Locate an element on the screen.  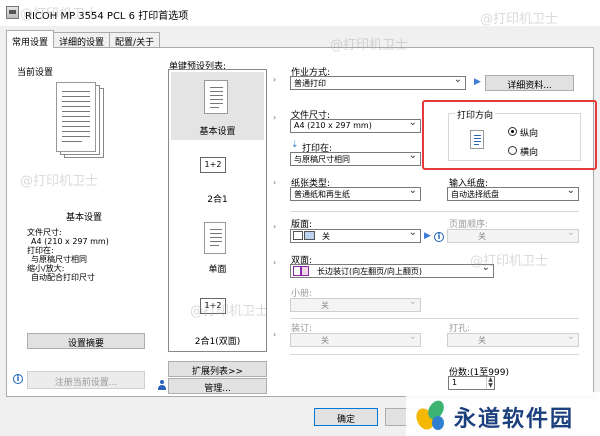
tab-bar: 常用设置 详细的设置 配置/关于 is located at coordinates (83, 39).